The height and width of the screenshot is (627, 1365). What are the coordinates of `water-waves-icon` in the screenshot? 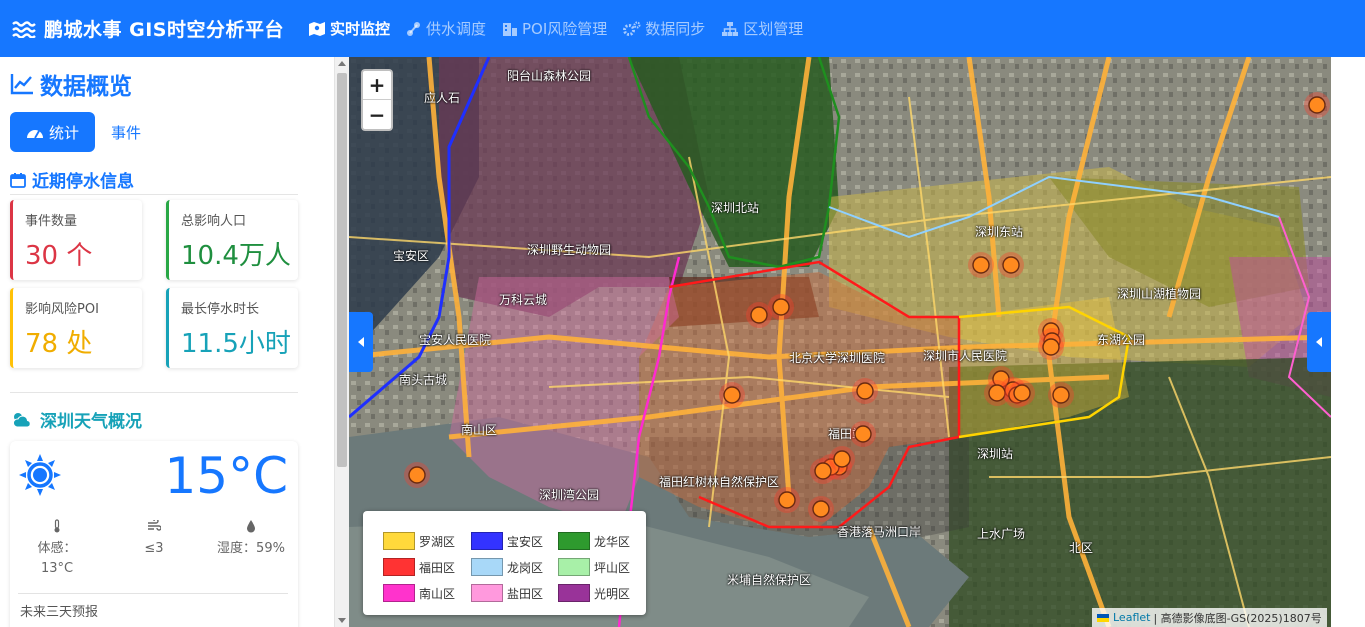 It's located at (24, 29).